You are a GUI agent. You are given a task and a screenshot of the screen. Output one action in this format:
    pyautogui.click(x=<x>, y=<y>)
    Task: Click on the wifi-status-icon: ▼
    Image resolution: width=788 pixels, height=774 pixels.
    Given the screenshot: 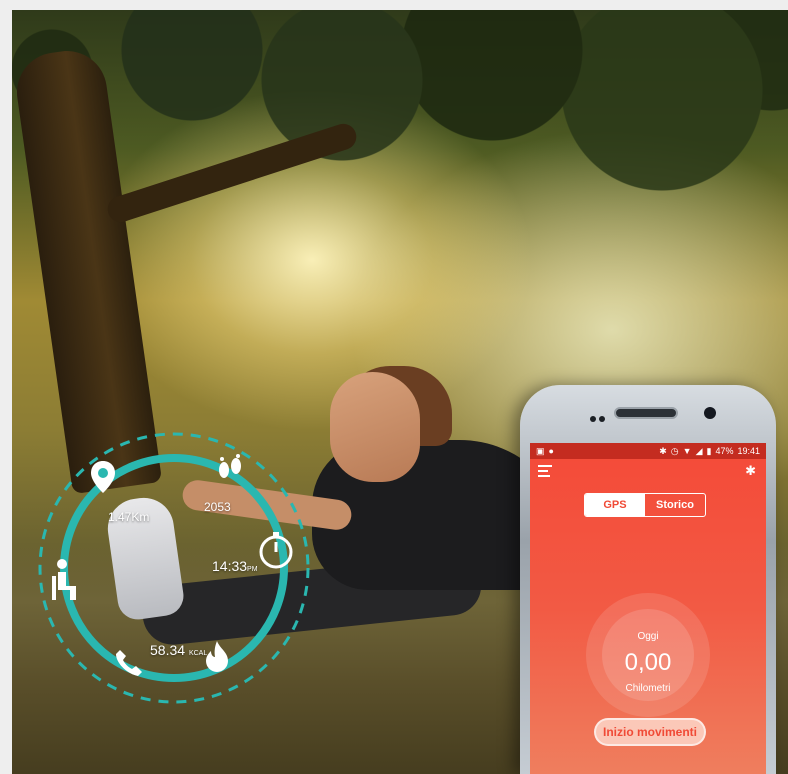 What is the action you would take?
    pyautogui.click(x=687, y=451)
    